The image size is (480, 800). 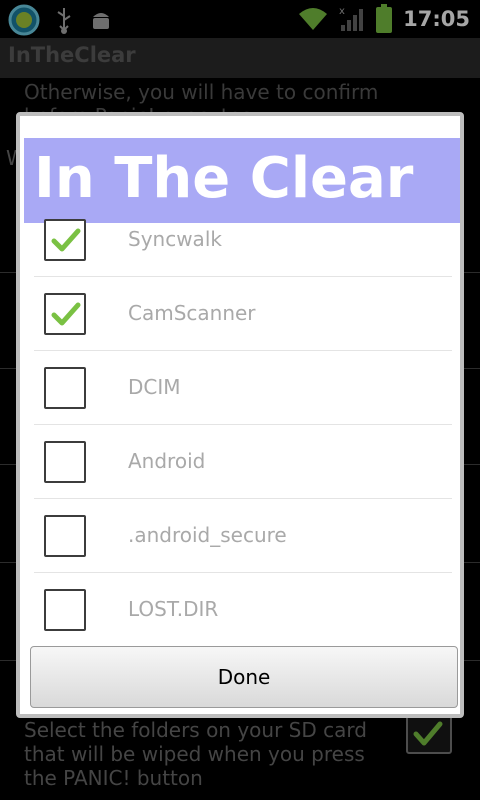 I want to click on folder-label: Android, so click(x=167, y=461).